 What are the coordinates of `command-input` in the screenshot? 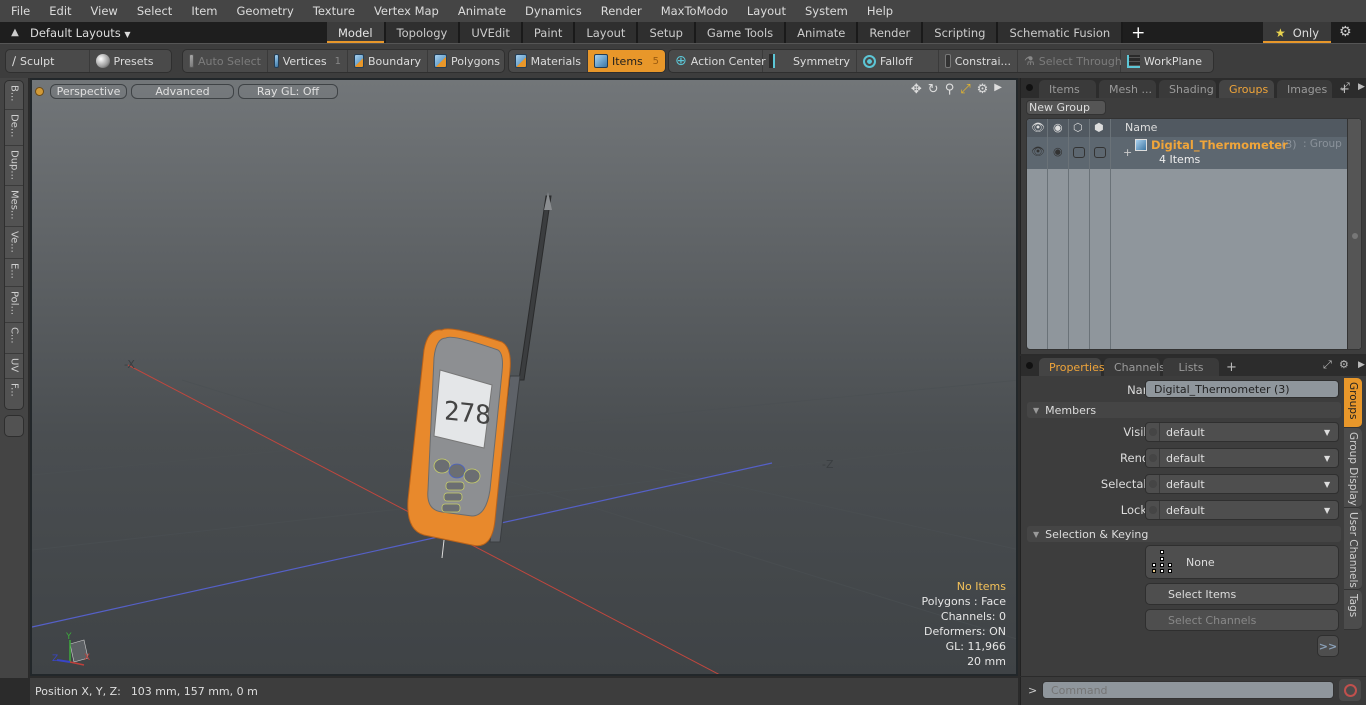 It's located at (1188, 690).